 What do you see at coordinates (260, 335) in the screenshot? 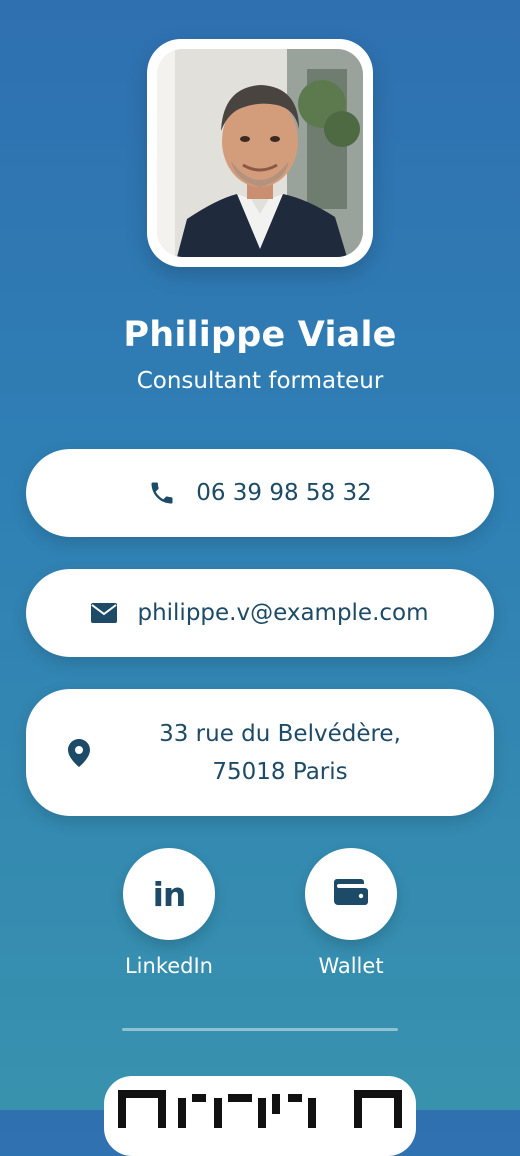
I see `profile-name: Philippe Viale` at bounding box center [260, 335].